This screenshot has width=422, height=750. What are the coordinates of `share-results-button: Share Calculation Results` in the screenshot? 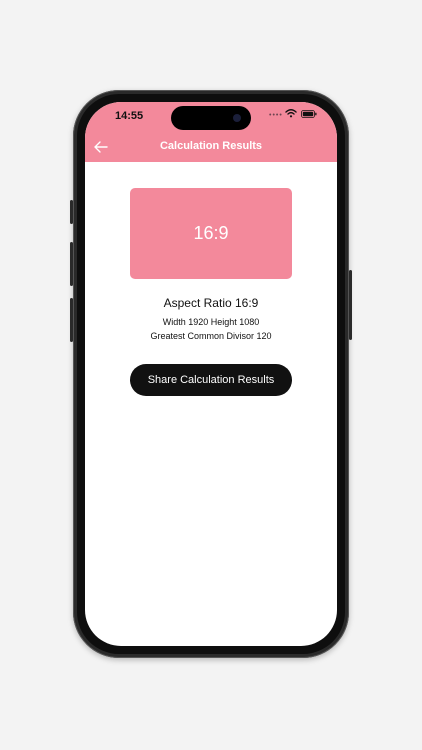 It's located at (211, 380).